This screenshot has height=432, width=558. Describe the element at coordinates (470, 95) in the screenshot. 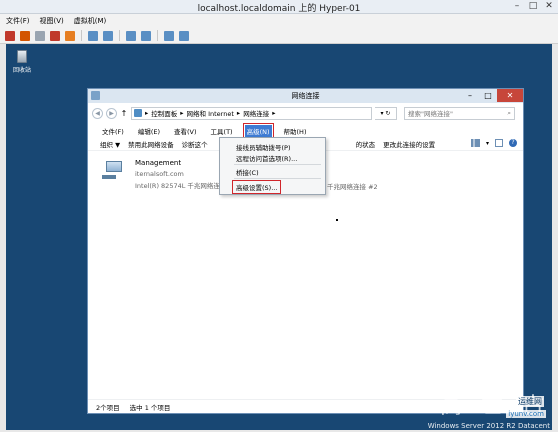

I see `explorer-minimize-button: –` at that location.